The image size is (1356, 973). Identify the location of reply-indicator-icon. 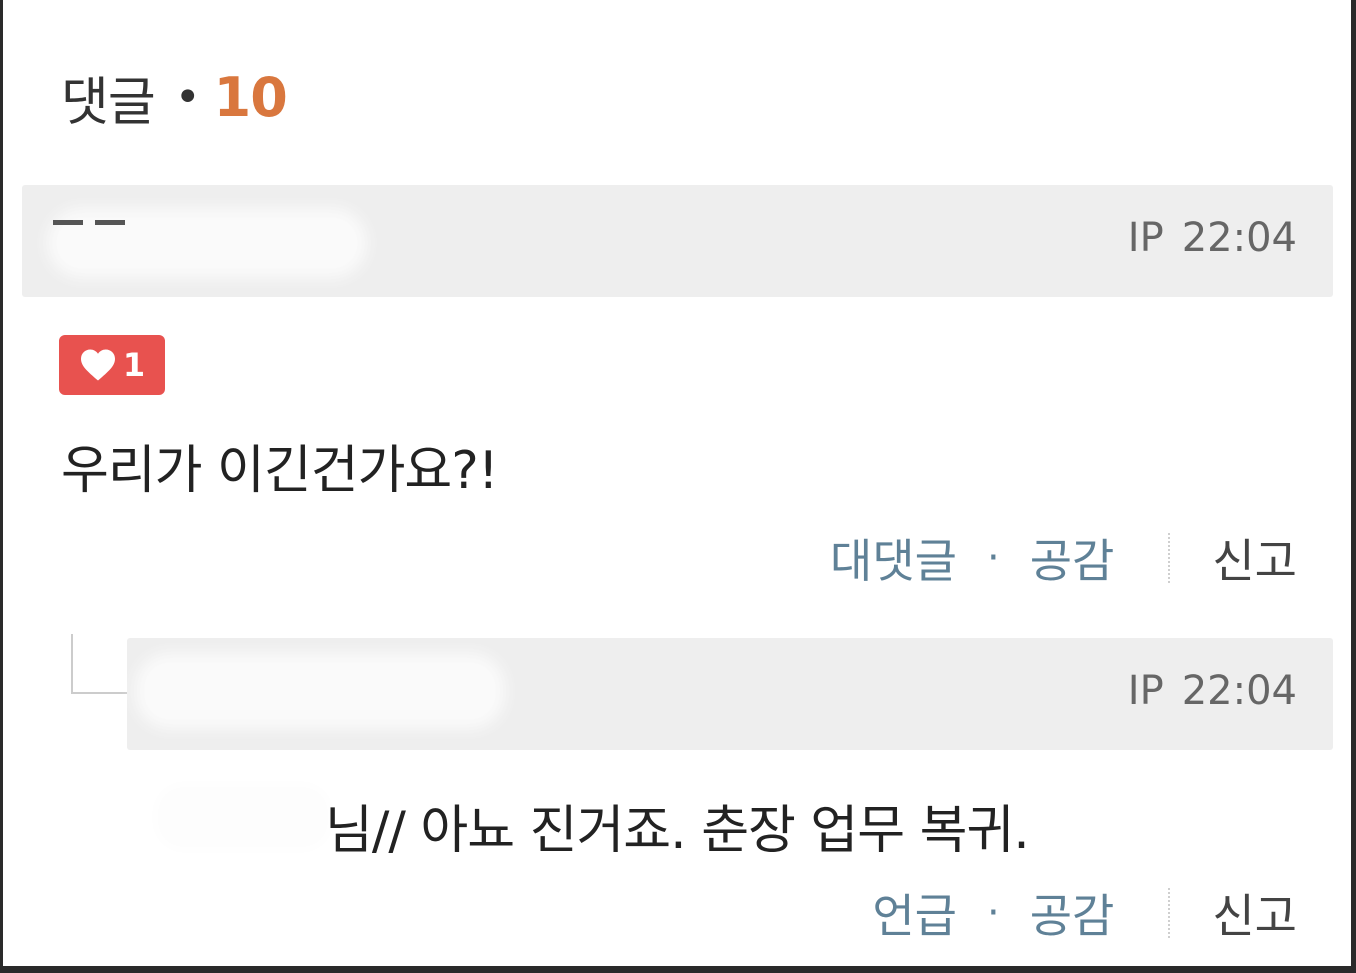
(100, 664).